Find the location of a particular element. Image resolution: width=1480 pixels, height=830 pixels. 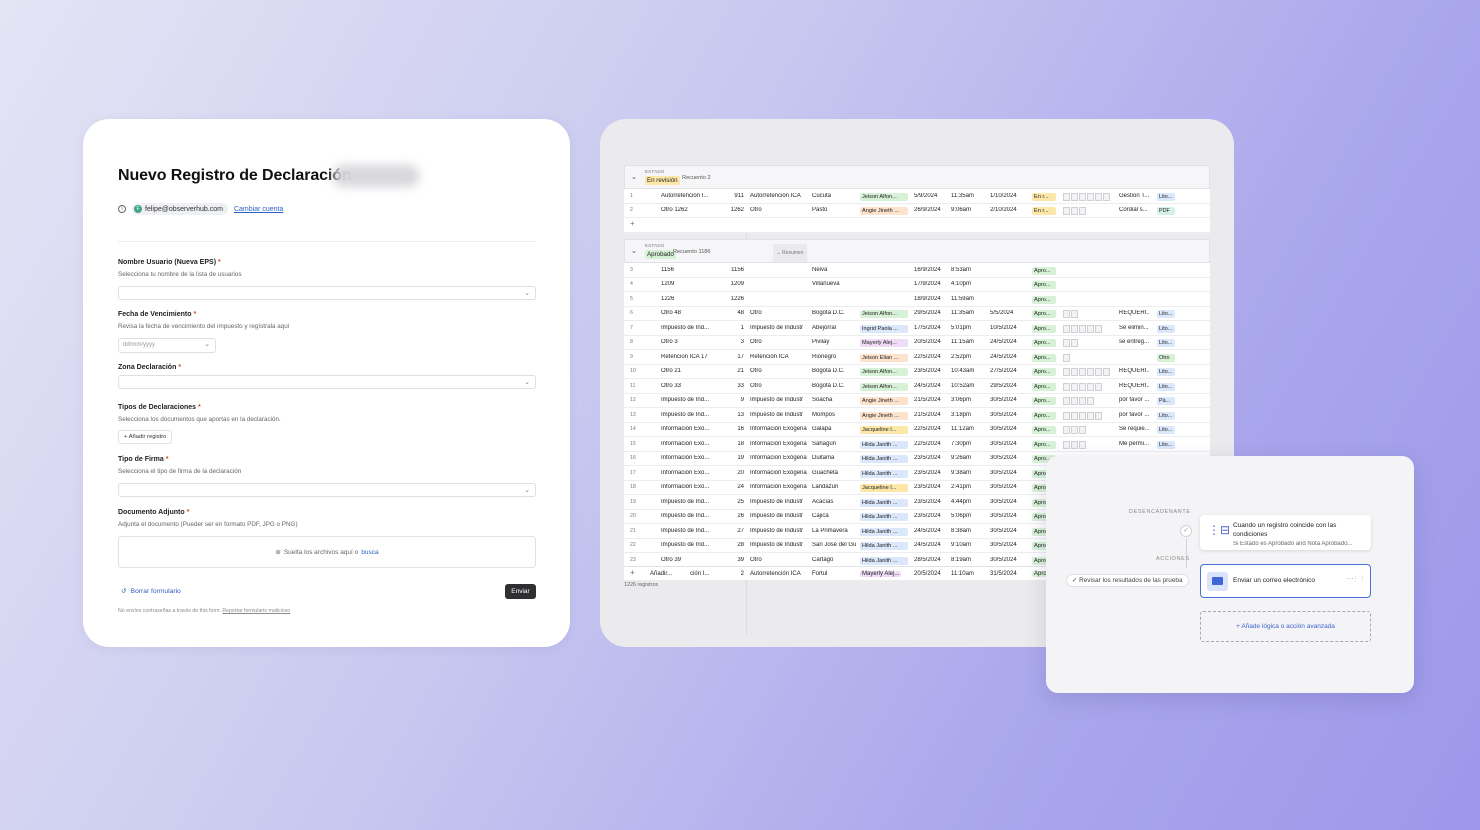

send-email-action: Enviar un correo electrónico ··· ⋮⋮ is located at coordinates (1285, 581).